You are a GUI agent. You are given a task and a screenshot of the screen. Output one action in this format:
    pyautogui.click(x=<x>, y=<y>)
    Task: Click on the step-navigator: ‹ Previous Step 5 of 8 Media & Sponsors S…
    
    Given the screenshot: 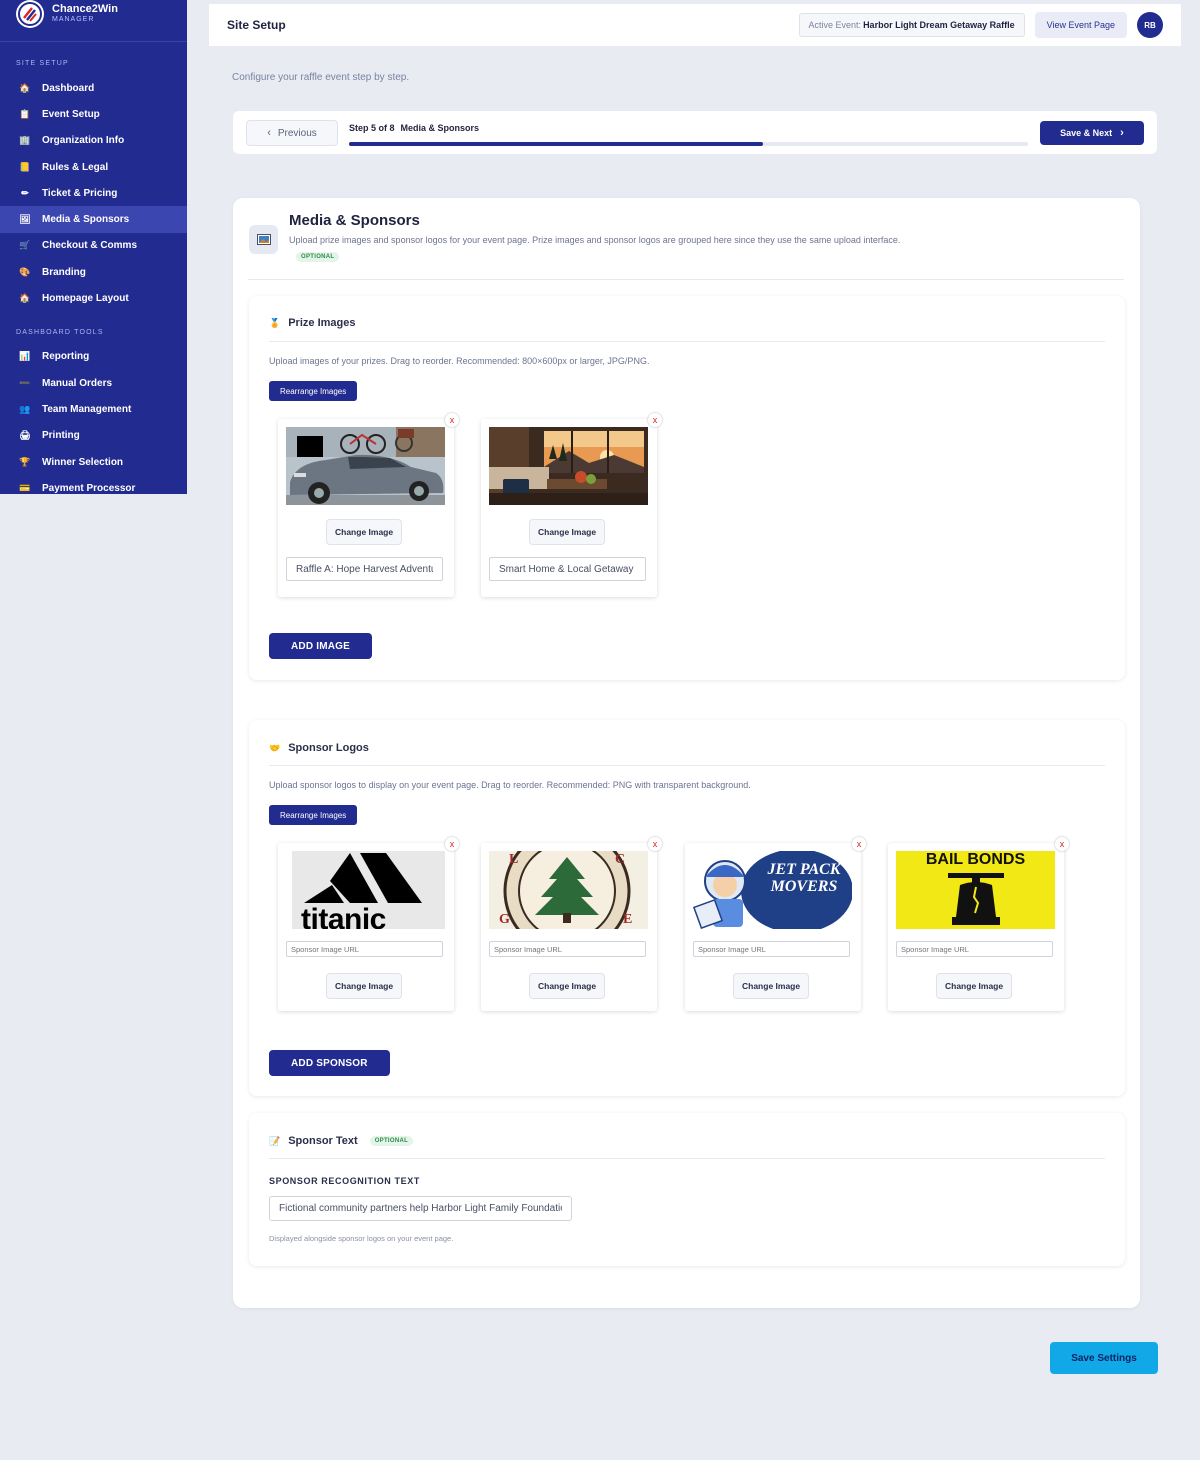 What is the action you would take?
    pyautogui.click(x=695, y=132)
    